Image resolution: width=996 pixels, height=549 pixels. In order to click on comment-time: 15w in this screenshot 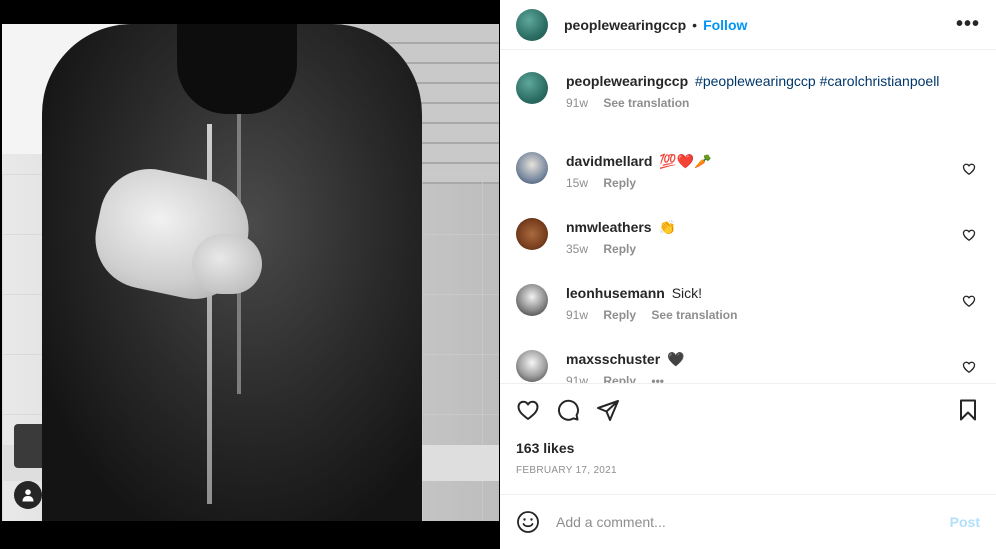, I will do `click(577, 183)`.